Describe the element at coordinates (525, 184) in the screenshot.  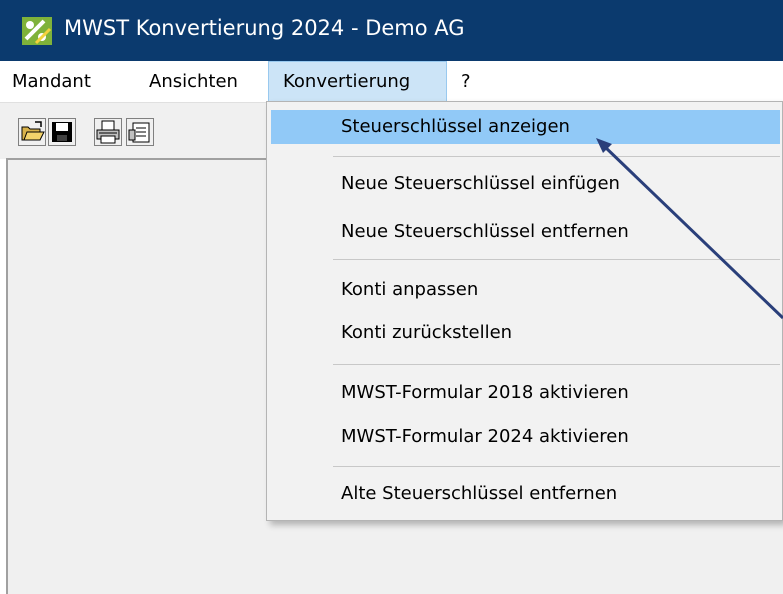
I see `menu-item-neue-steuerschluessel-einfuegen: Neue Steuerschlüssel einfügen` at that location.